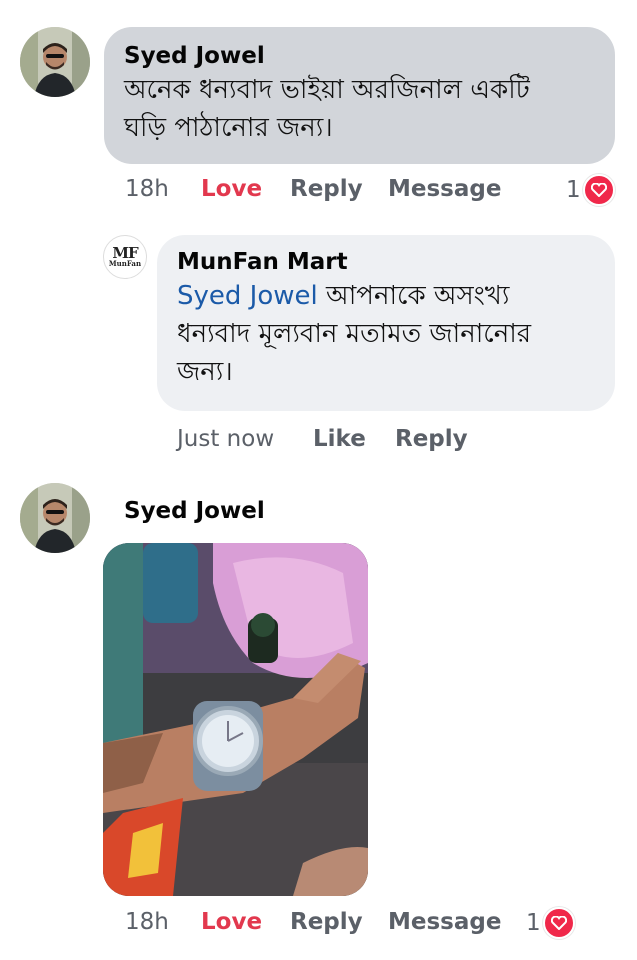  I want to click on reply-text-line: জন্য।, so click(205, 372).